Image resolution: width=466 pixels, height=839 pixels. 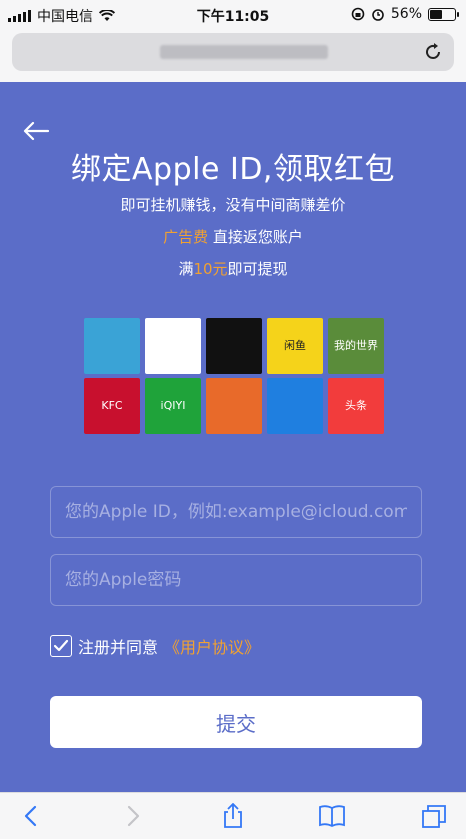 What do you see at coordinates (332, 816) in the screenshot?
I see `bookmarks-icon` at bounding box center [332, 816].